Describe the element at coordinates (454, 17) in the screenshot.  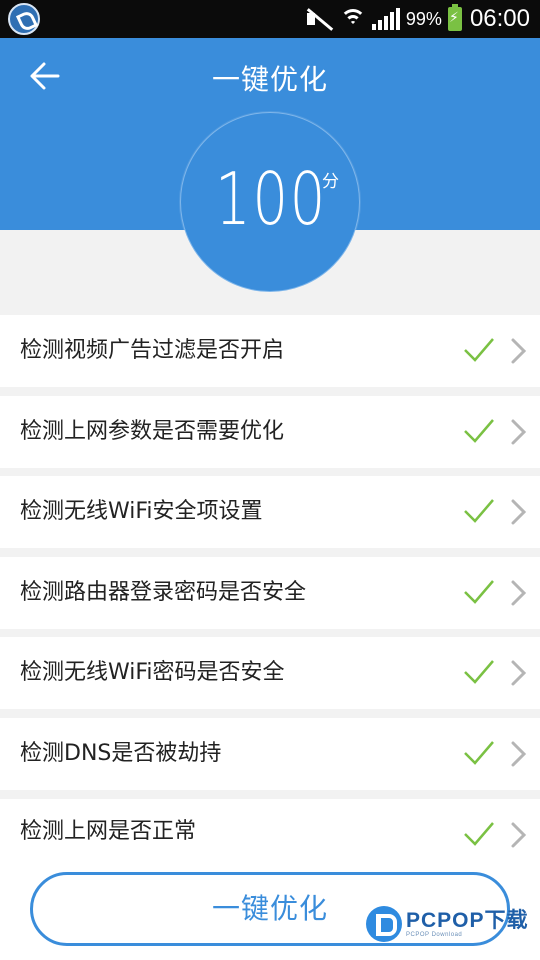
I see `battery-charging-icon` at that location.